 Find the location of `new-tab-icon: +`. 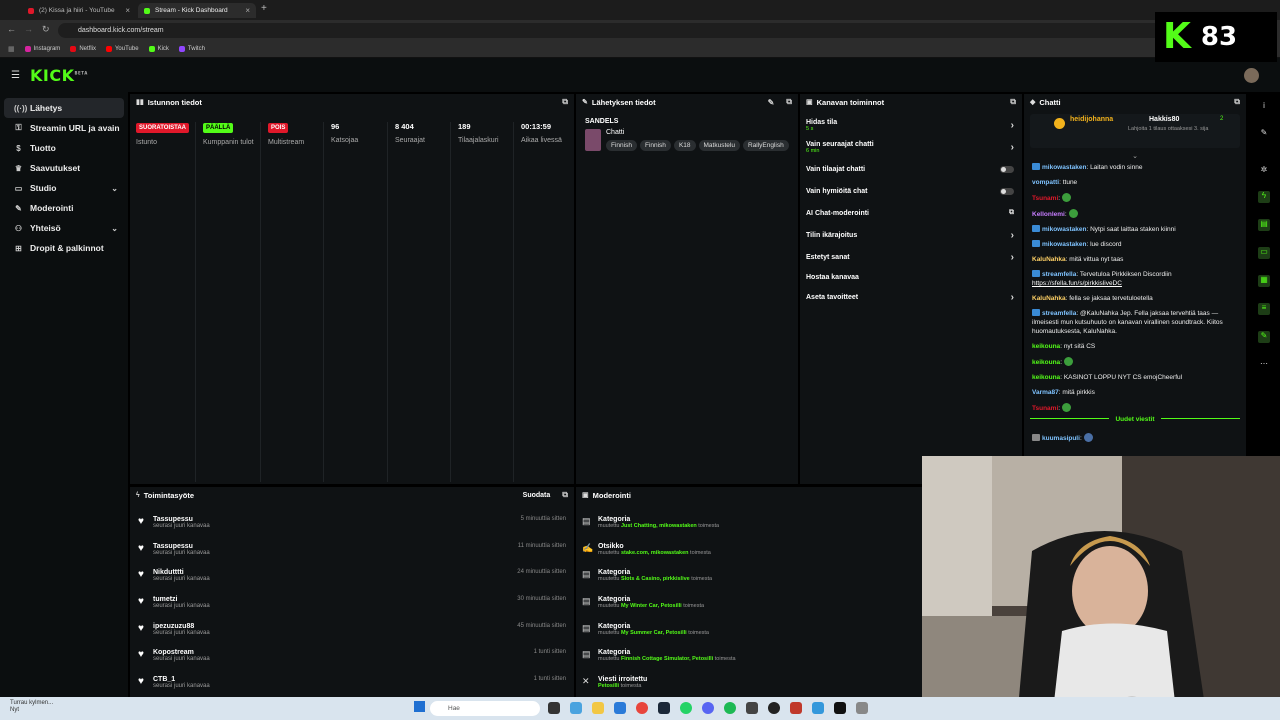

new-tab-icon: + is located at coordinates (264, 8).